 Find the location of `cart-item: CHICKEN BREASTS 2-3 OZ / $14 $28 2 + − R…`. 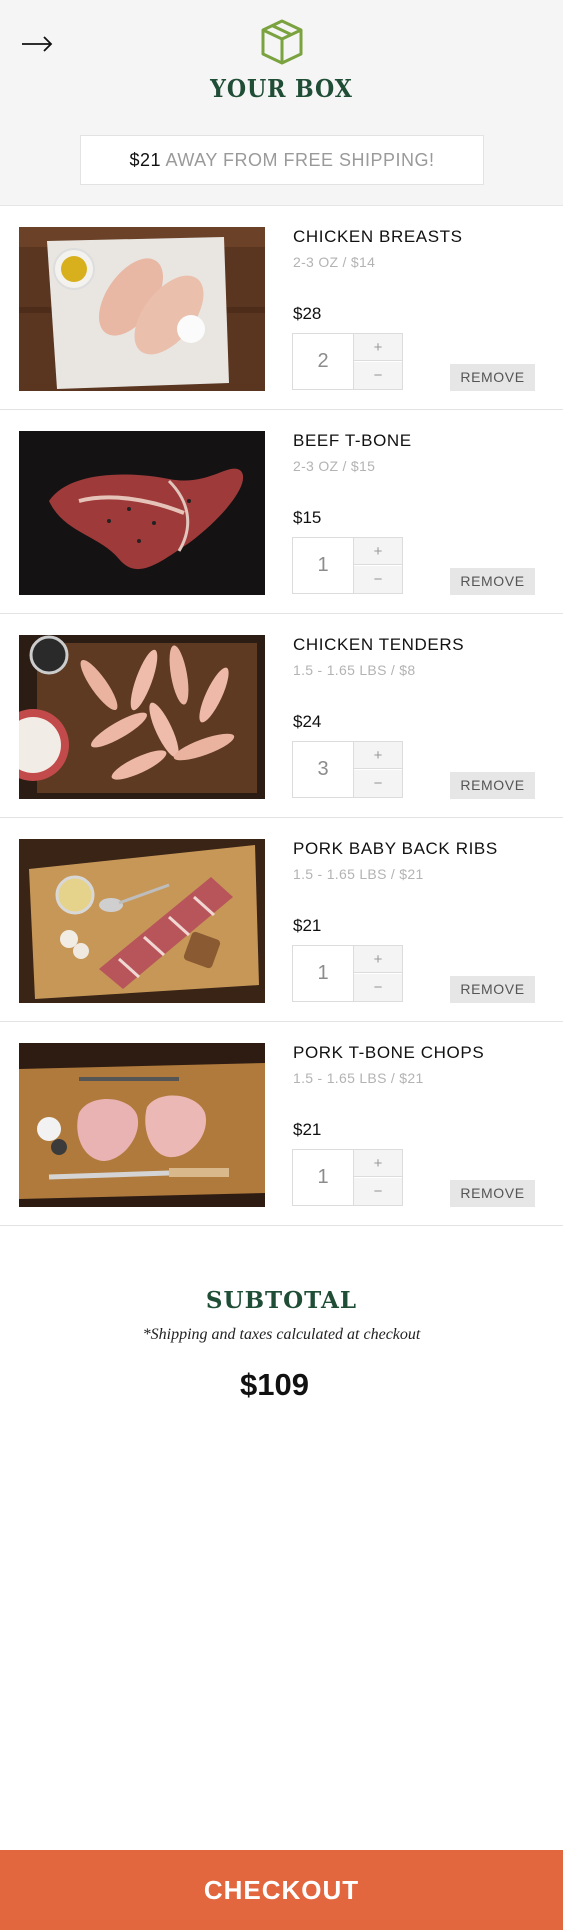

cart-item: CHICKEN BREASTS 2-3 OZ / $14 $28 2 + − R… is located at coordinates (281, 308).